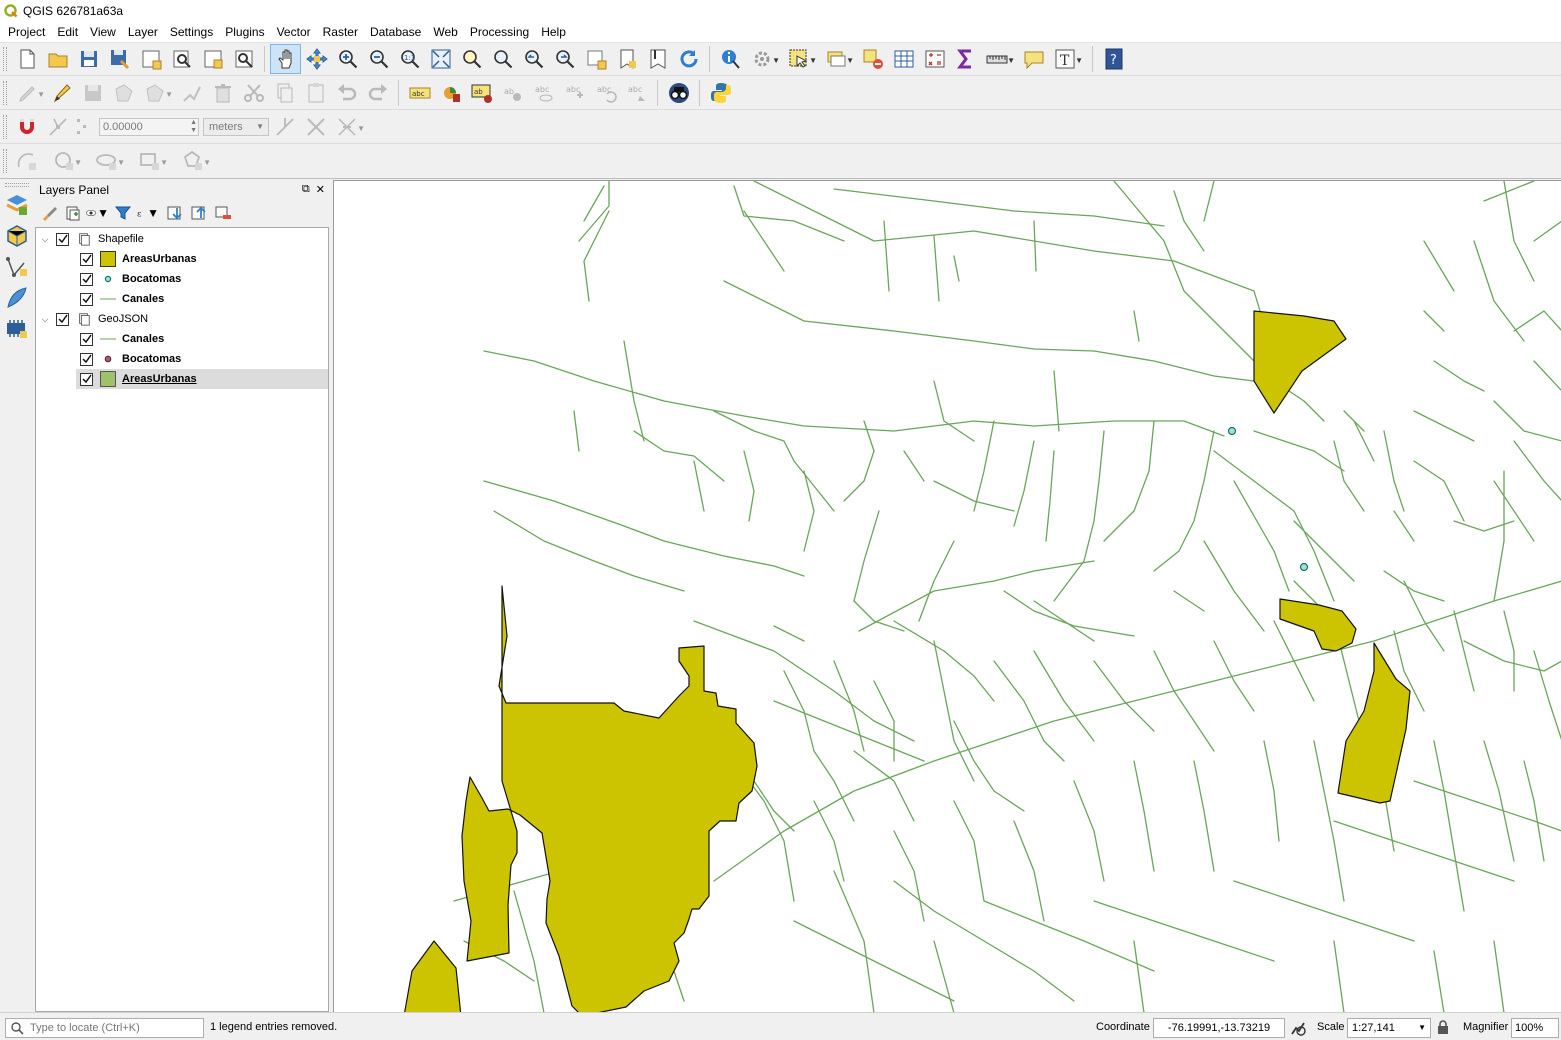 The height and width of the screenshot is (1040, 1561). What do you see at coordinates (156, 93) in the screenshot?
I see `add-ring-button: ▼` at bounding box center [156, 93].